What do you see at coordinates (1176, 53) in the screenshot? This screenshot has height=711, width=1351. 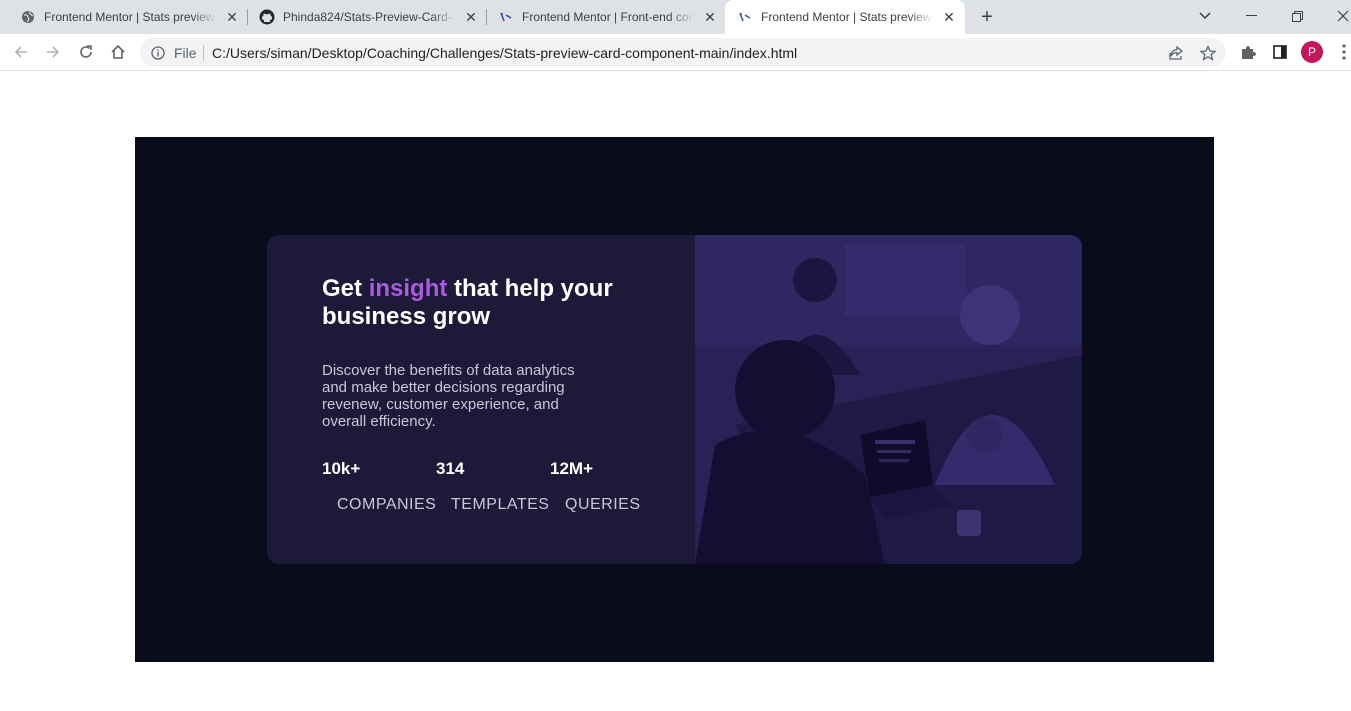 I see `share-icon` at bounding box center [1176, 53].